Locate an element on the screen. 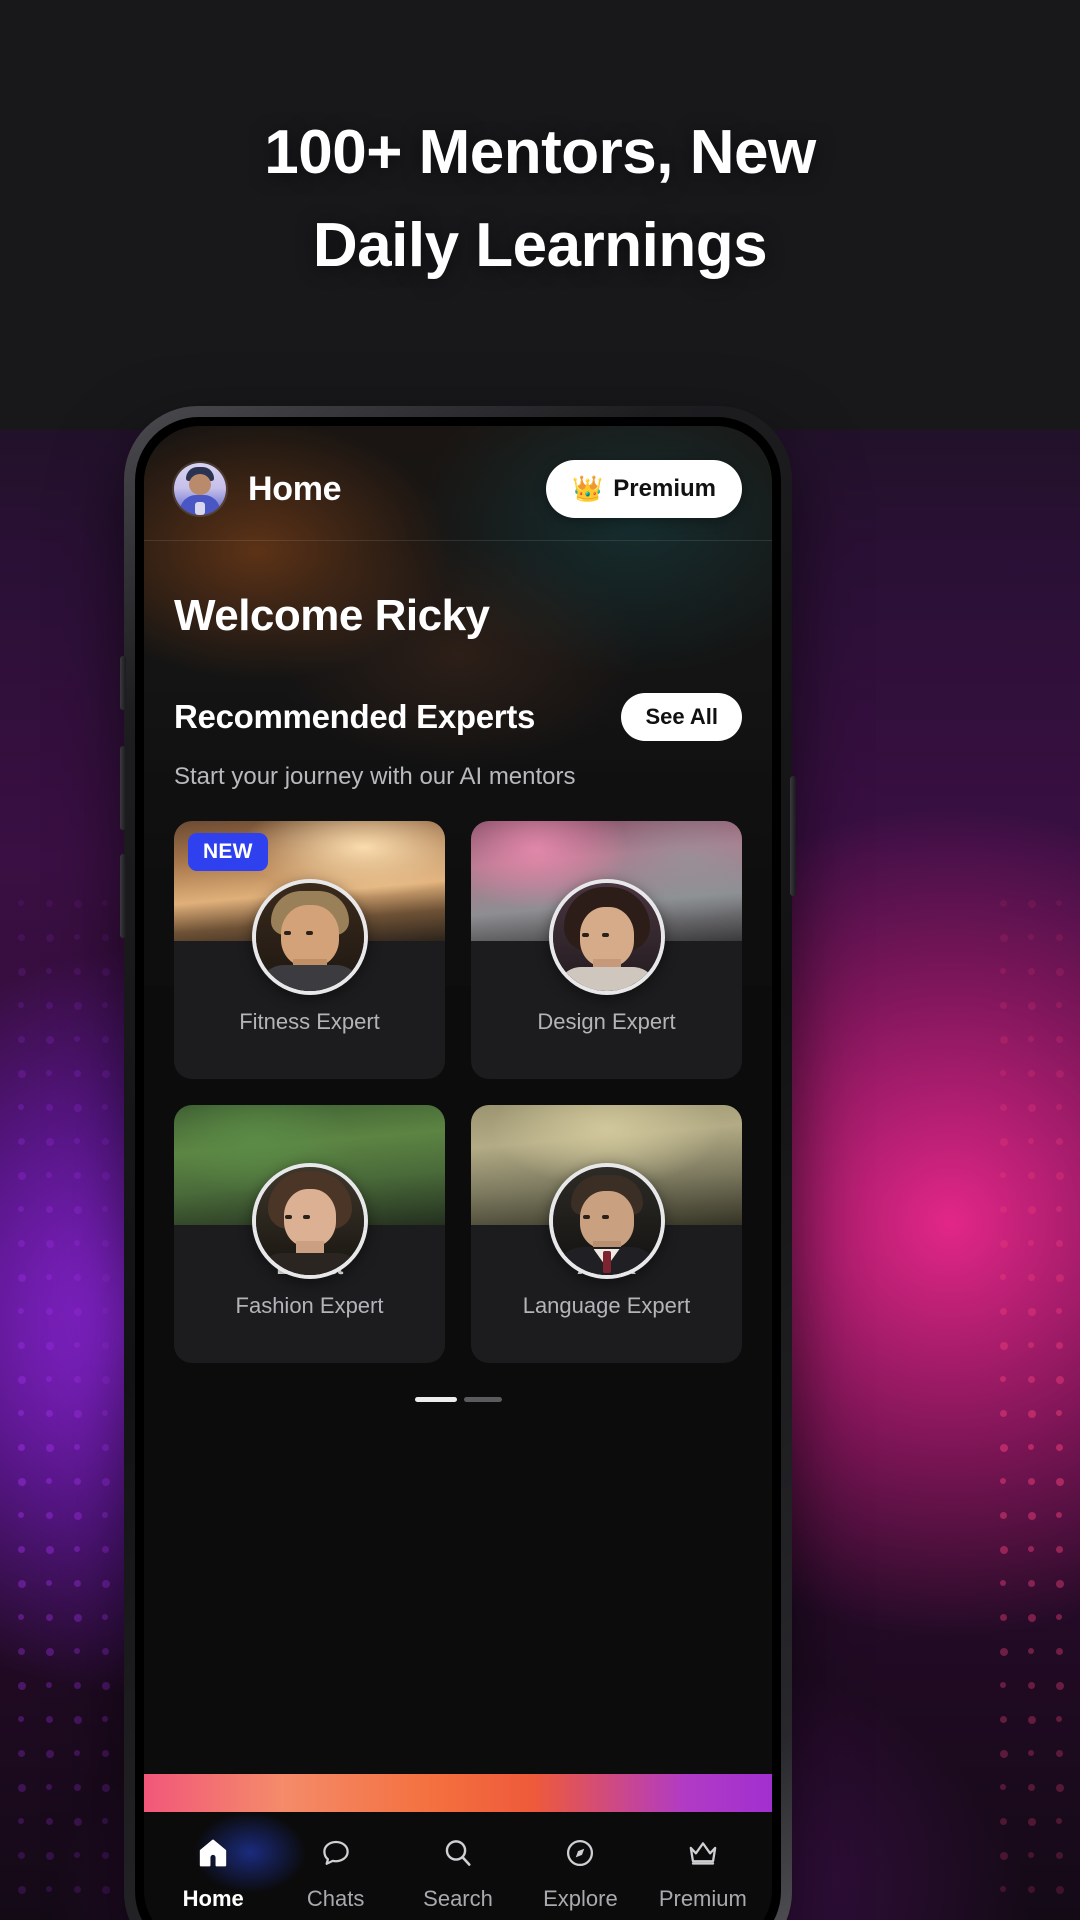  expert-role: Fitness Expert is located at coordinates (309, 1021).